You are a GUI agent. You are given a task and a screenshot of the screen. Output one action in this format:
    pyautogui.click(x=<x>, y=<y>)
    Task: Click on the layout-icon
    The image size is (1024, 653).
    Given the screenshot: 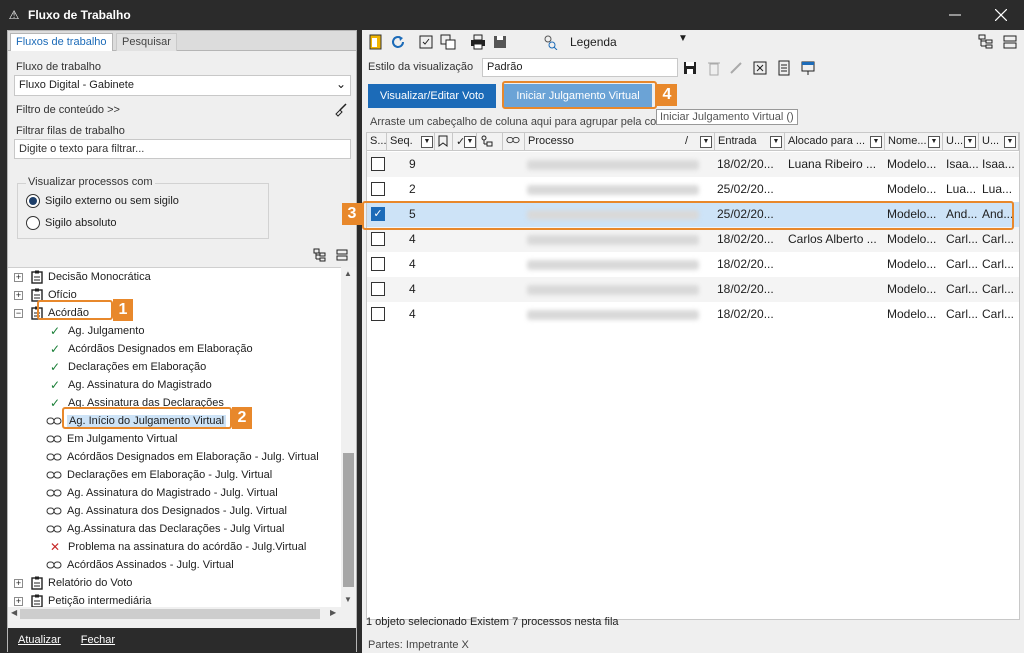 What is the action you would take?
    pyautogui.click(x=1010, y=42)
    